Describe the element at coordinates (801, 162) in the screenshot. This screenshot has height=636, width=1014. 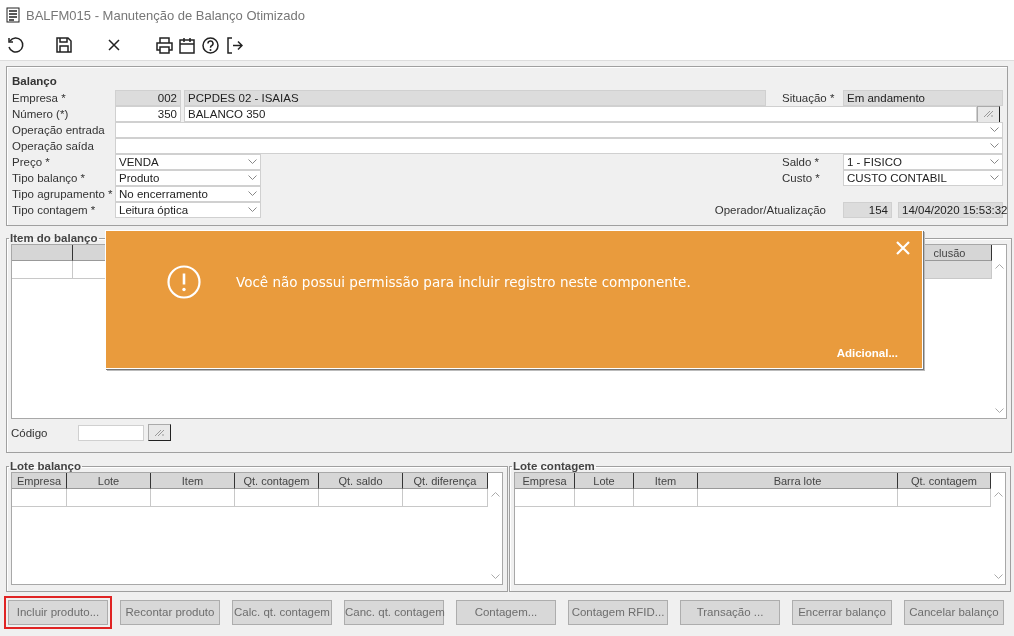
I see `field-label: Saldo *` at that location.